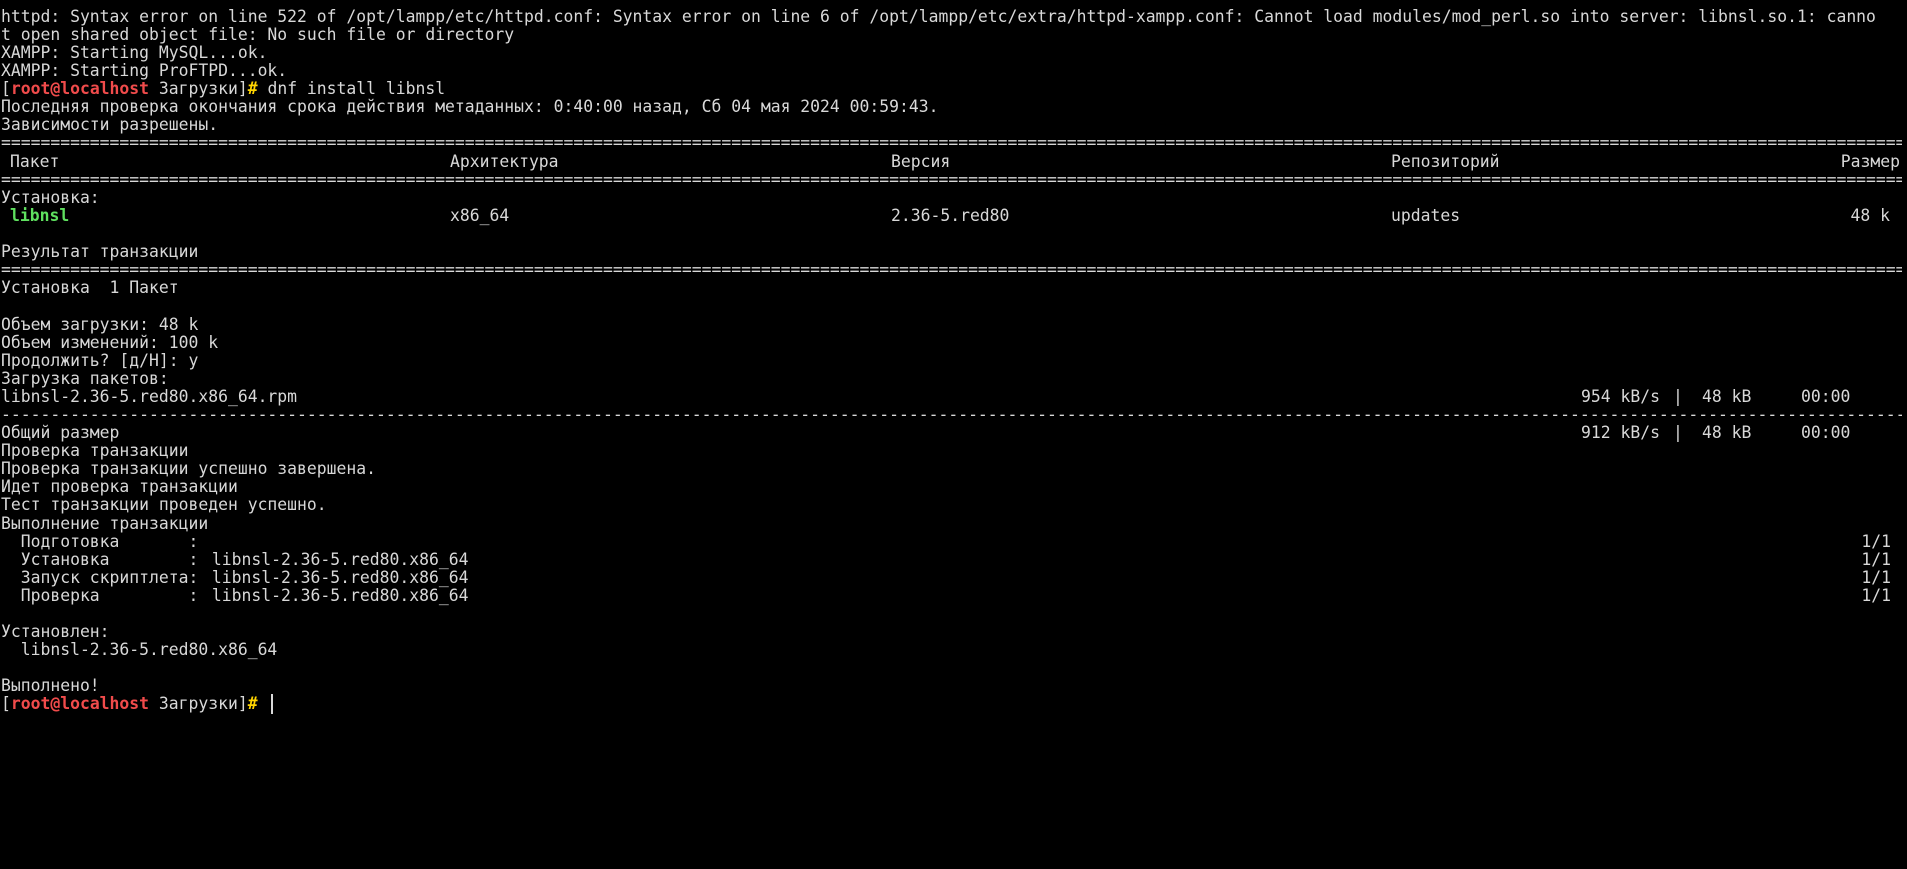 Image resolution: width=1907 pixels, height=869 pixels. What do you see at coordinates (1426, 215) in the screenshot?
I see `row-repo: updates` at bounding box center [1426, 215].